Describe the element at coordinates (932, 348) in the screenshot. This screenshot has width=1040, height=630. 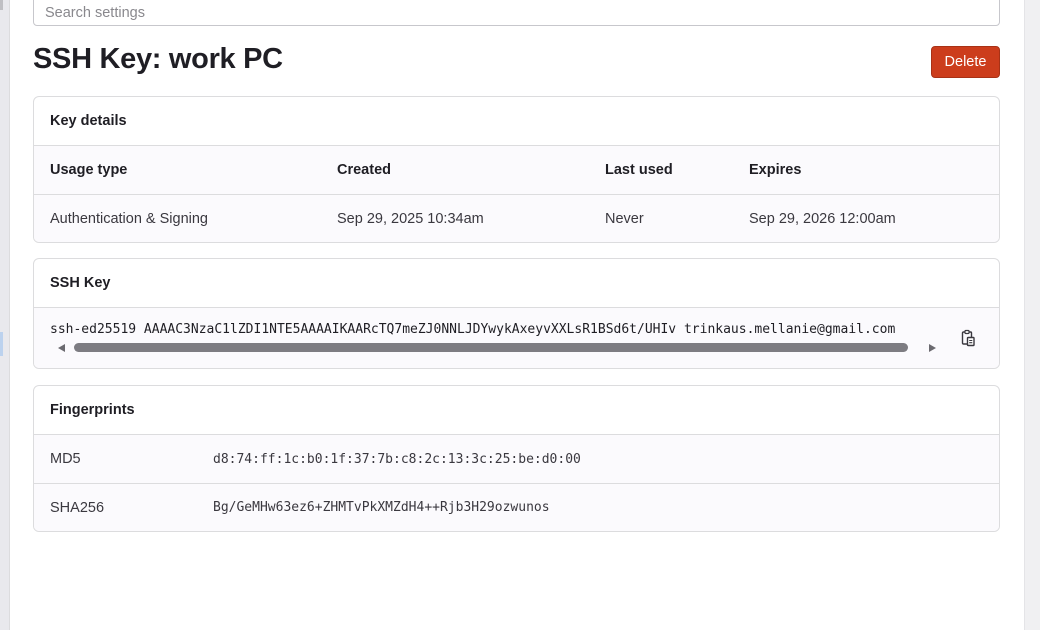
I see `scroll-right-arrow-icon` at that location.